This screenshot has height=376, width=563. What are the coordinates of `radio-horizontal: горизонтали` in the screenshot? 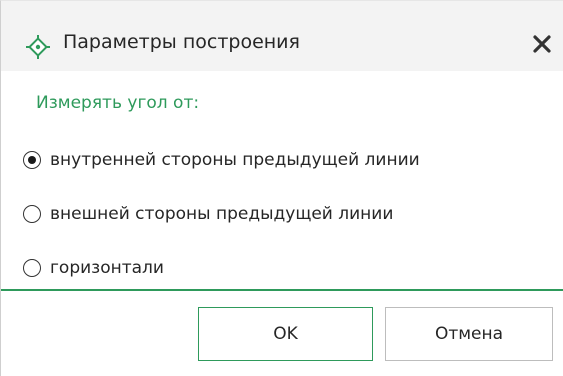 It's located at (93, 268).